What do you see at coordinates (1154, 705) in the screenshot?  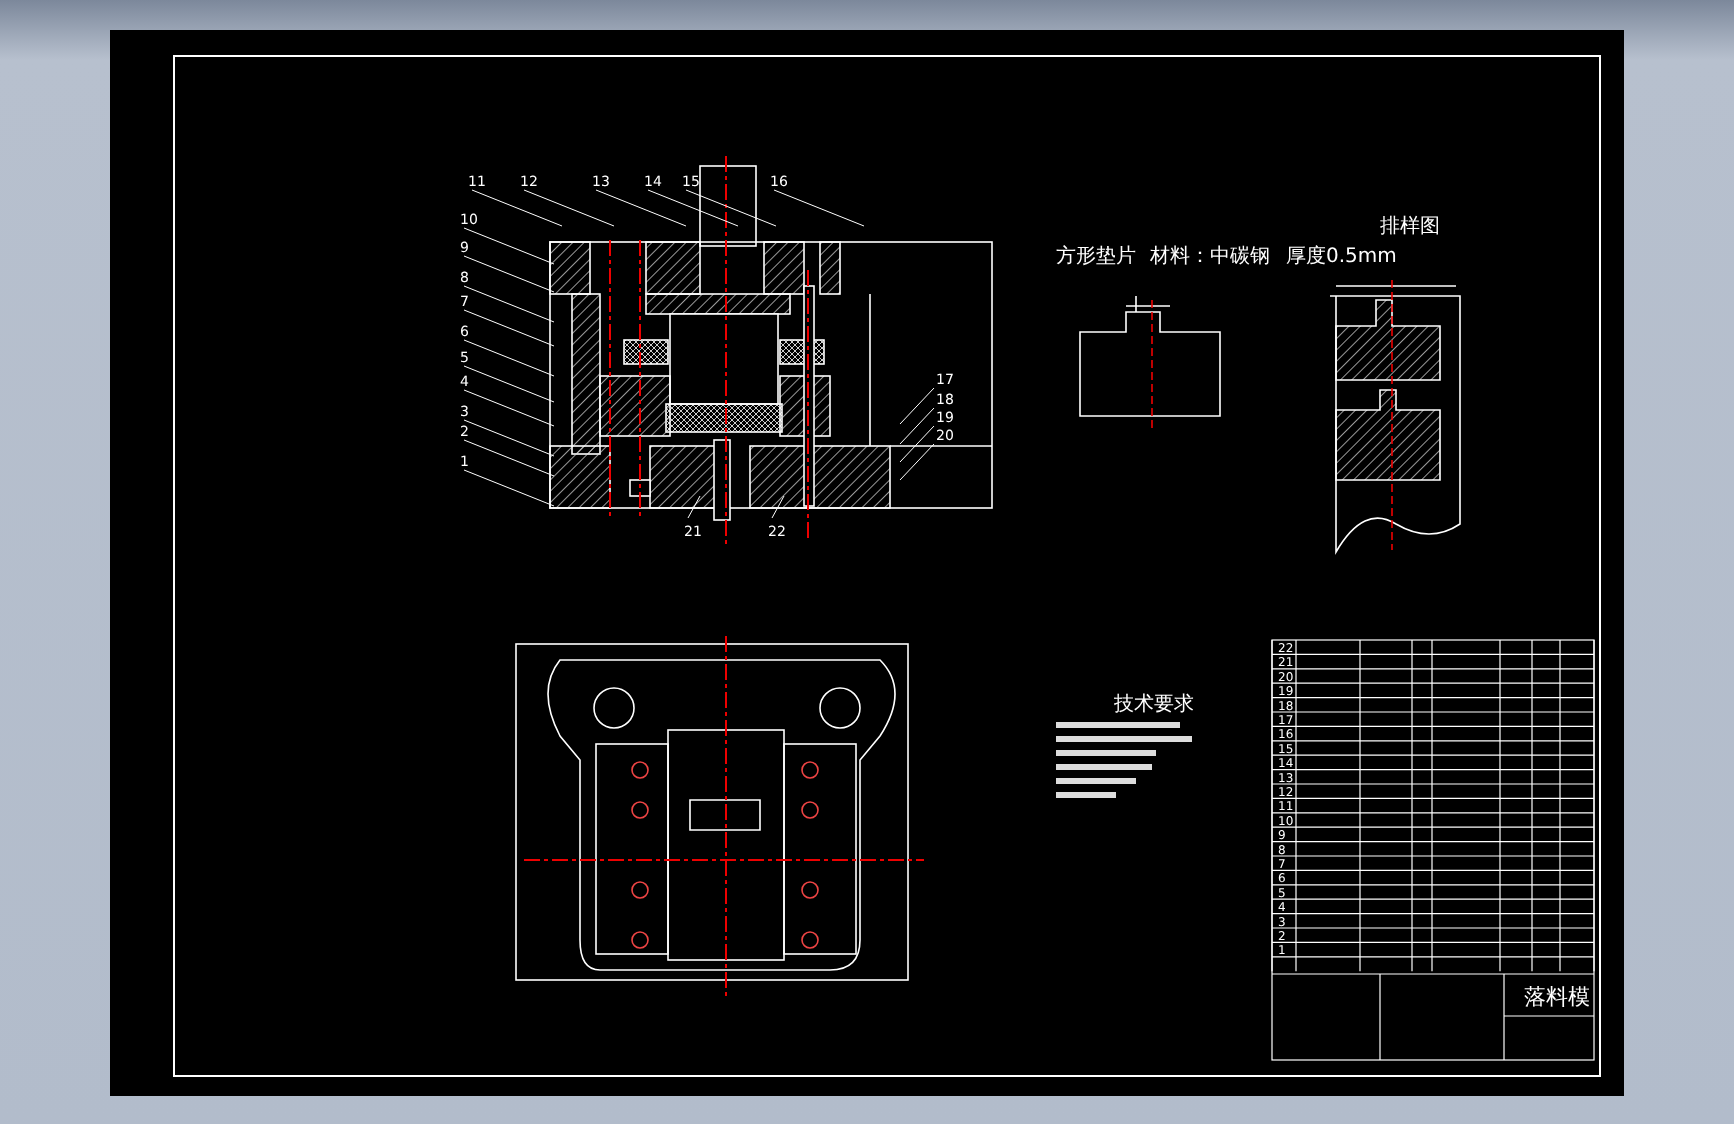 I see `notes-title: 技术要求` at bounding box center [1154, 705].